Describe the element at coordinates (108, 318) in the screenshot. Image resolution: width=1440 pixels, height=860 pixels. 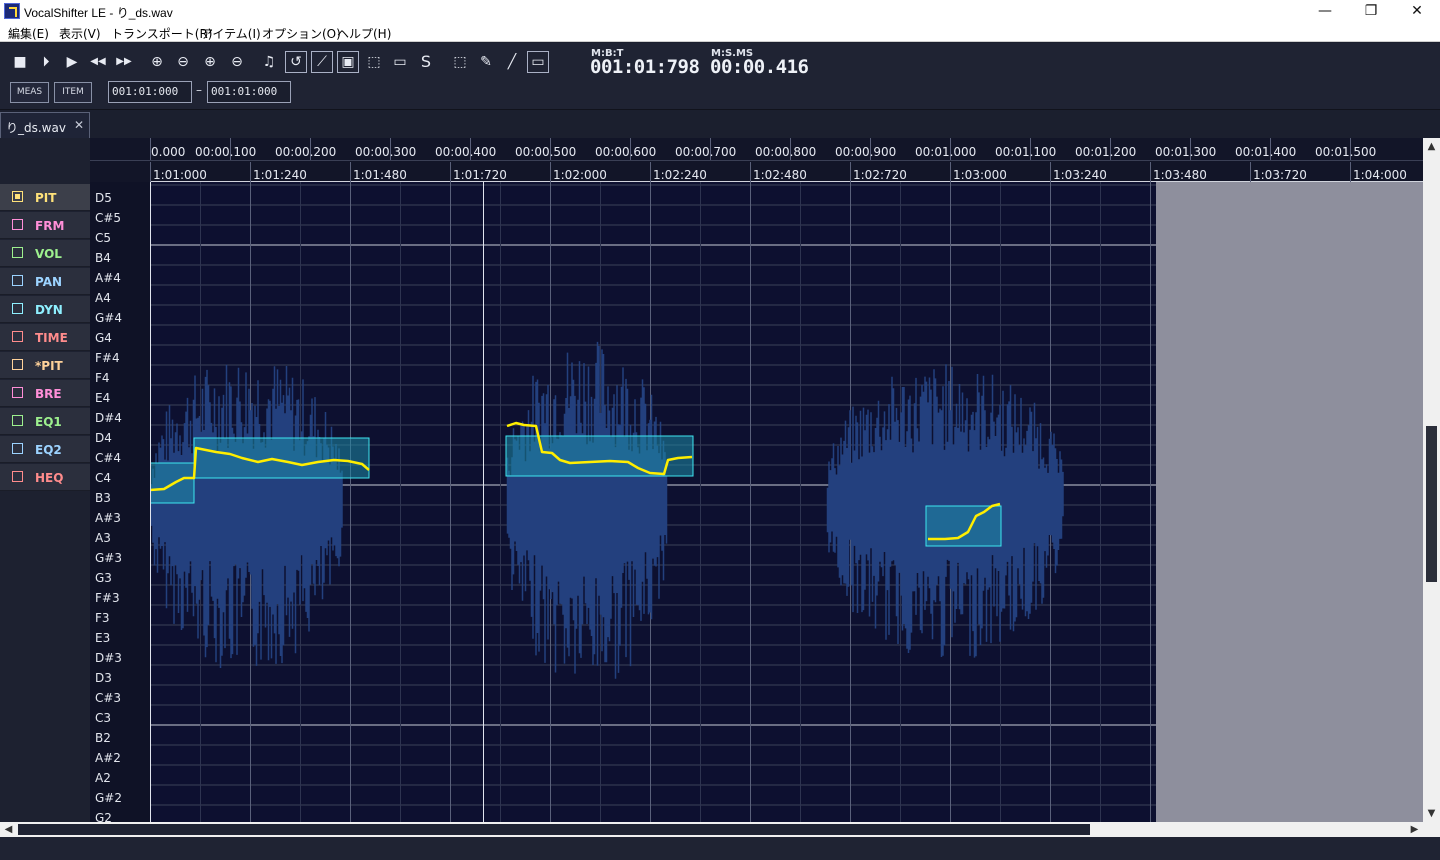
I see `note-label-gs4: G#4` at that location.